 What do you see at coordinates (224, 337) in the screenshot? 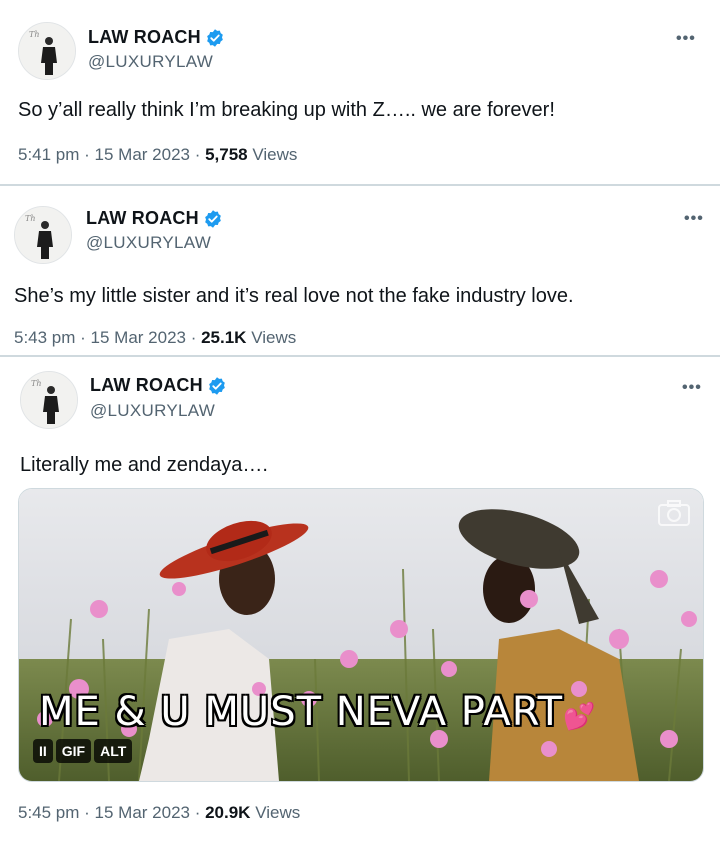
I see `view-count: 25.1K` at bounding box center [224, 337].